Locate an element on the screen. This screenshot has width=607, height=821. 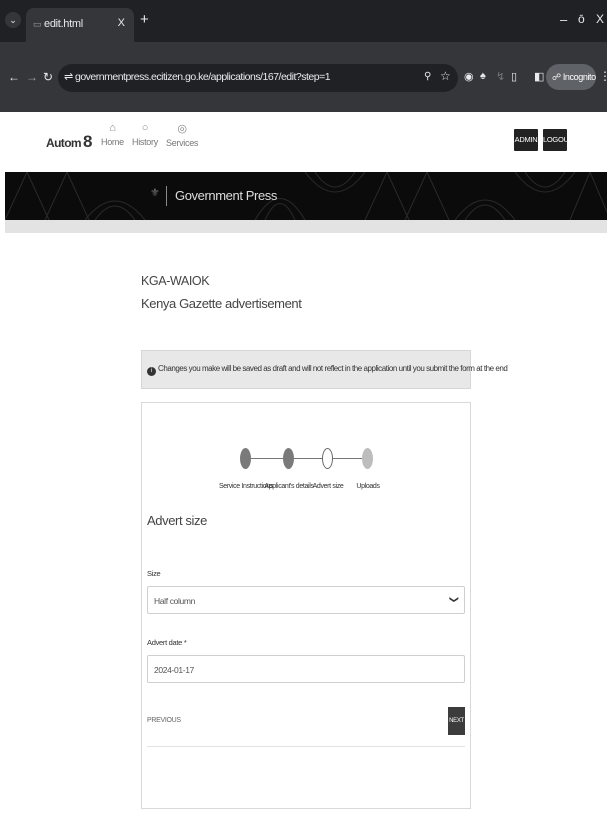
government-press-banner: ⚜ Government Press is located at coordinates (306, 196).